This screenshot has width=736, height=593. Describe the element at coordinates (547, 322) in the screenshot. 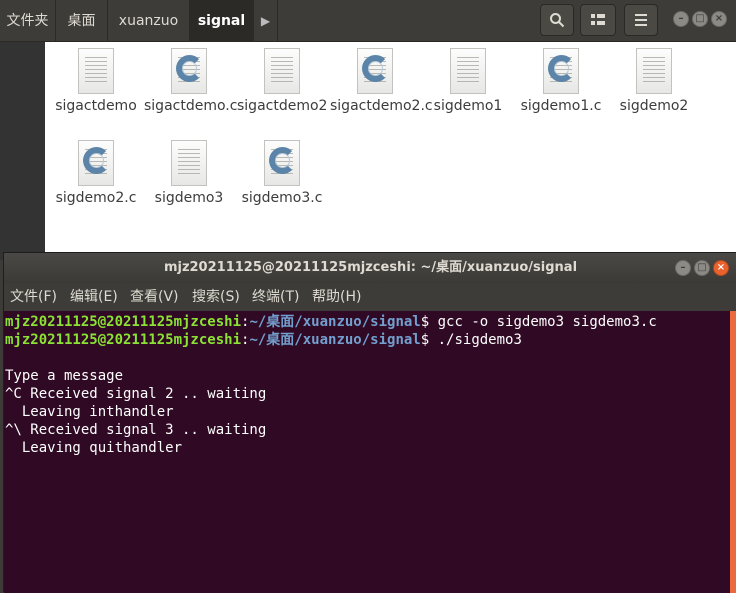

I see `command-text: gcc -o sigdemo3 sigdemo3.c` at that location.